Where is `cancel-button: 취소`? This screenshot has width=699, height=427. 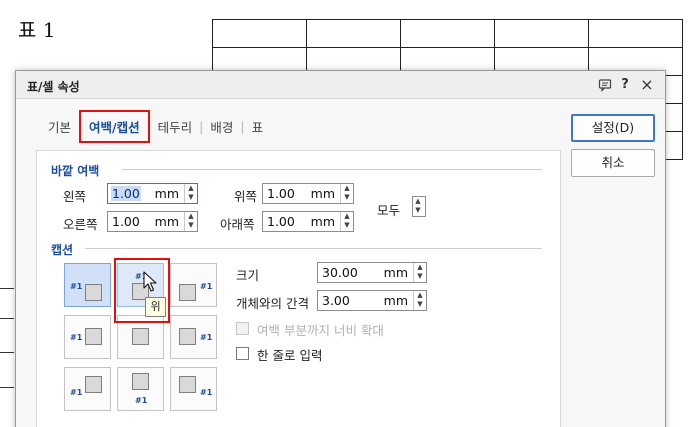
cancel-button: 취소 is located at coordinates (613, 163).